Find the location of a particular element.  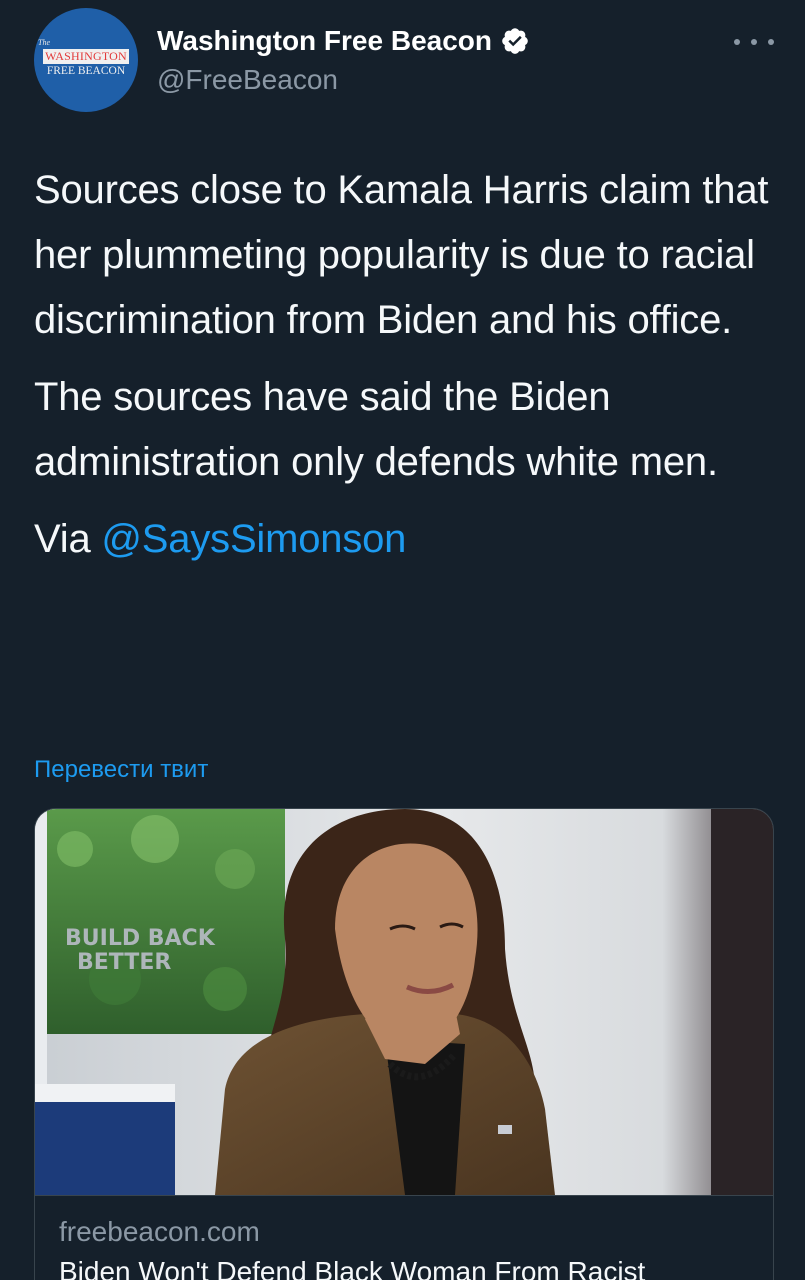

translate-tweet-link: Перевести твит is located at coordinates (121, 770).